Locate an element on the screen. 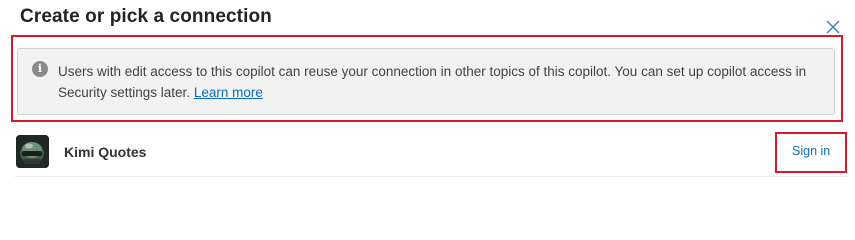  connection-name: Kimi Quotes is located at coordinates (105, 152).